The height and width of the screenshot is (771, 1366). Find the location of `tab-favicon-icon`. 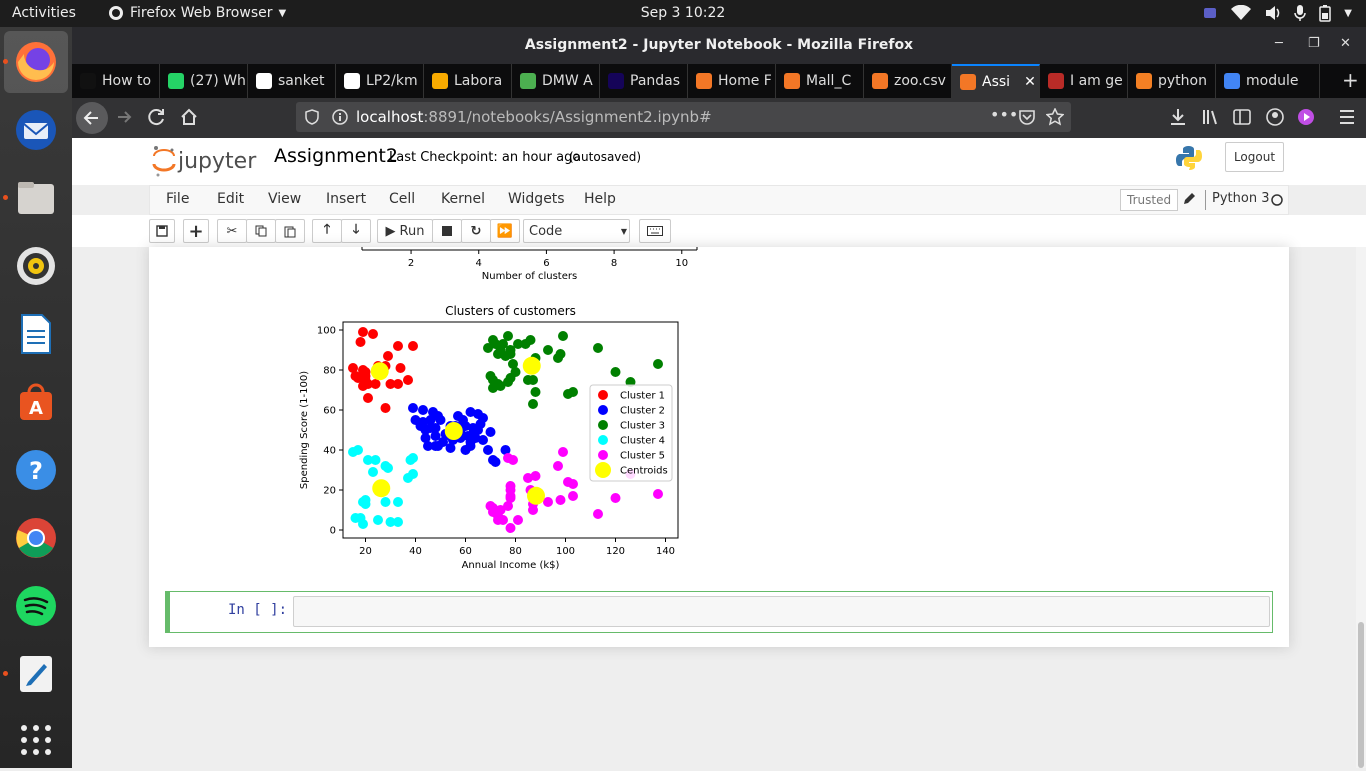

tab-favicon-icon is located at coordinates (1144, 81).